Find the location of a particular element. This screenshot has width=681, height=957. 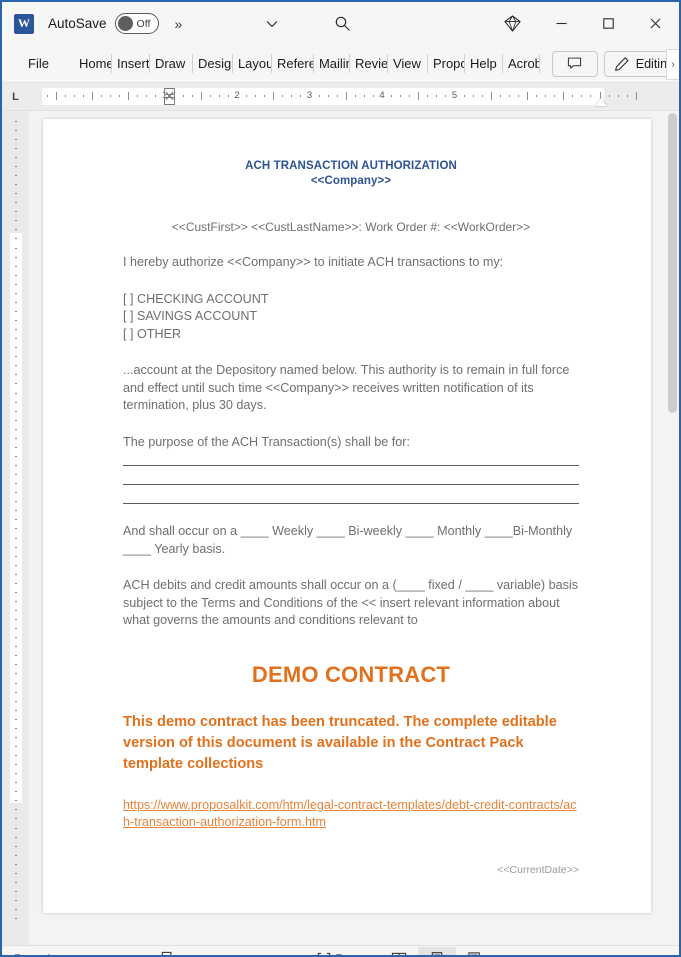

ribbon-expand-caret-icon: › is located at coordinates (672, 64).